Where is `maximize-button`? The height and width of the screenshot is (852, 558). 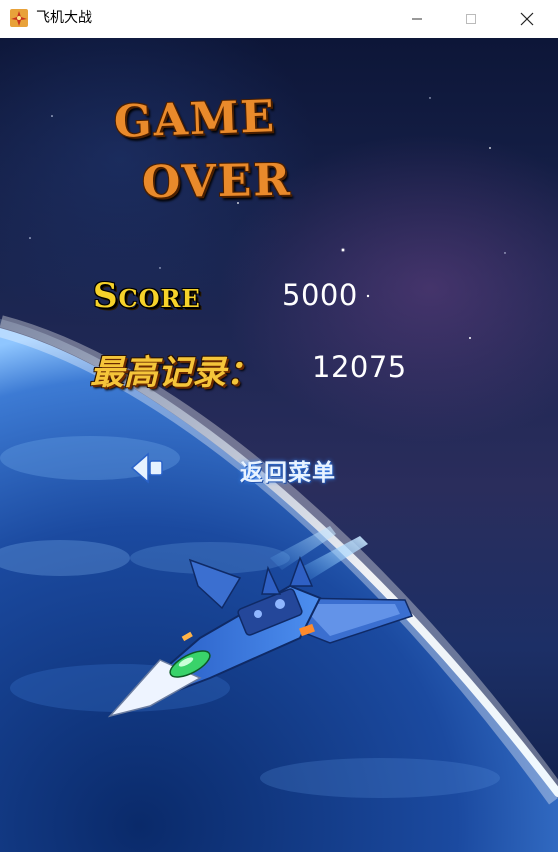
maximize-button is located at coordinates (471, 19).